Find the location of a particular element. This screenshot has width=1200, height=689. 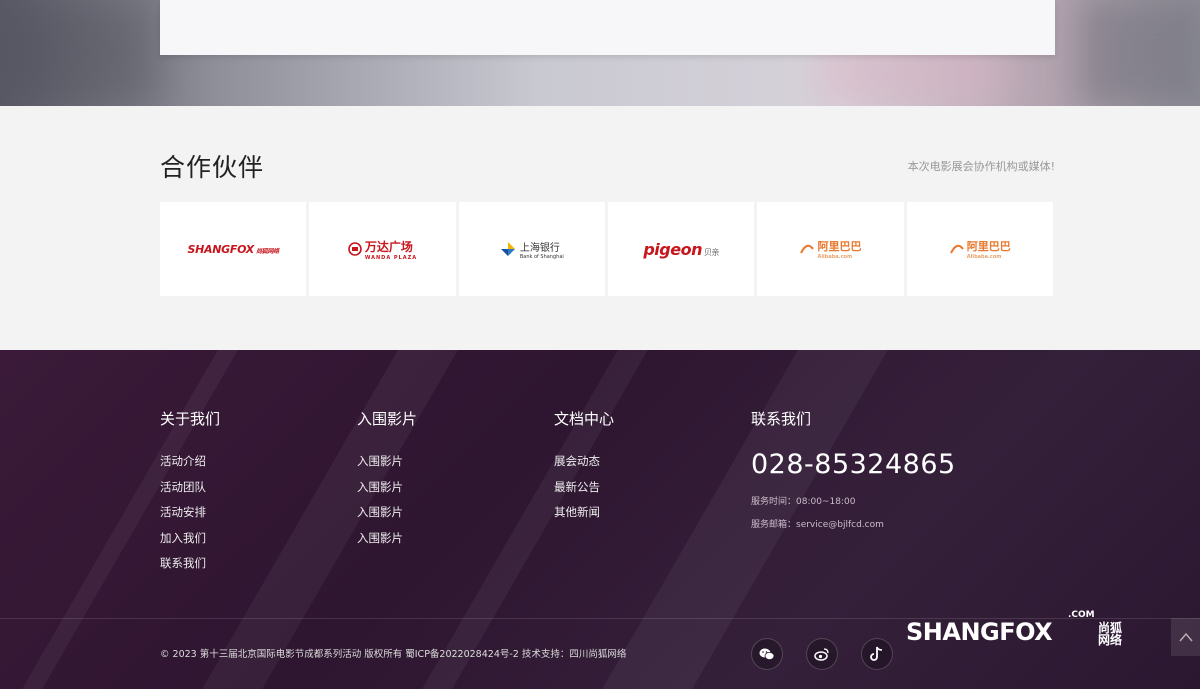

footer-link: 最新公告 is located at coordinates (584, 492).